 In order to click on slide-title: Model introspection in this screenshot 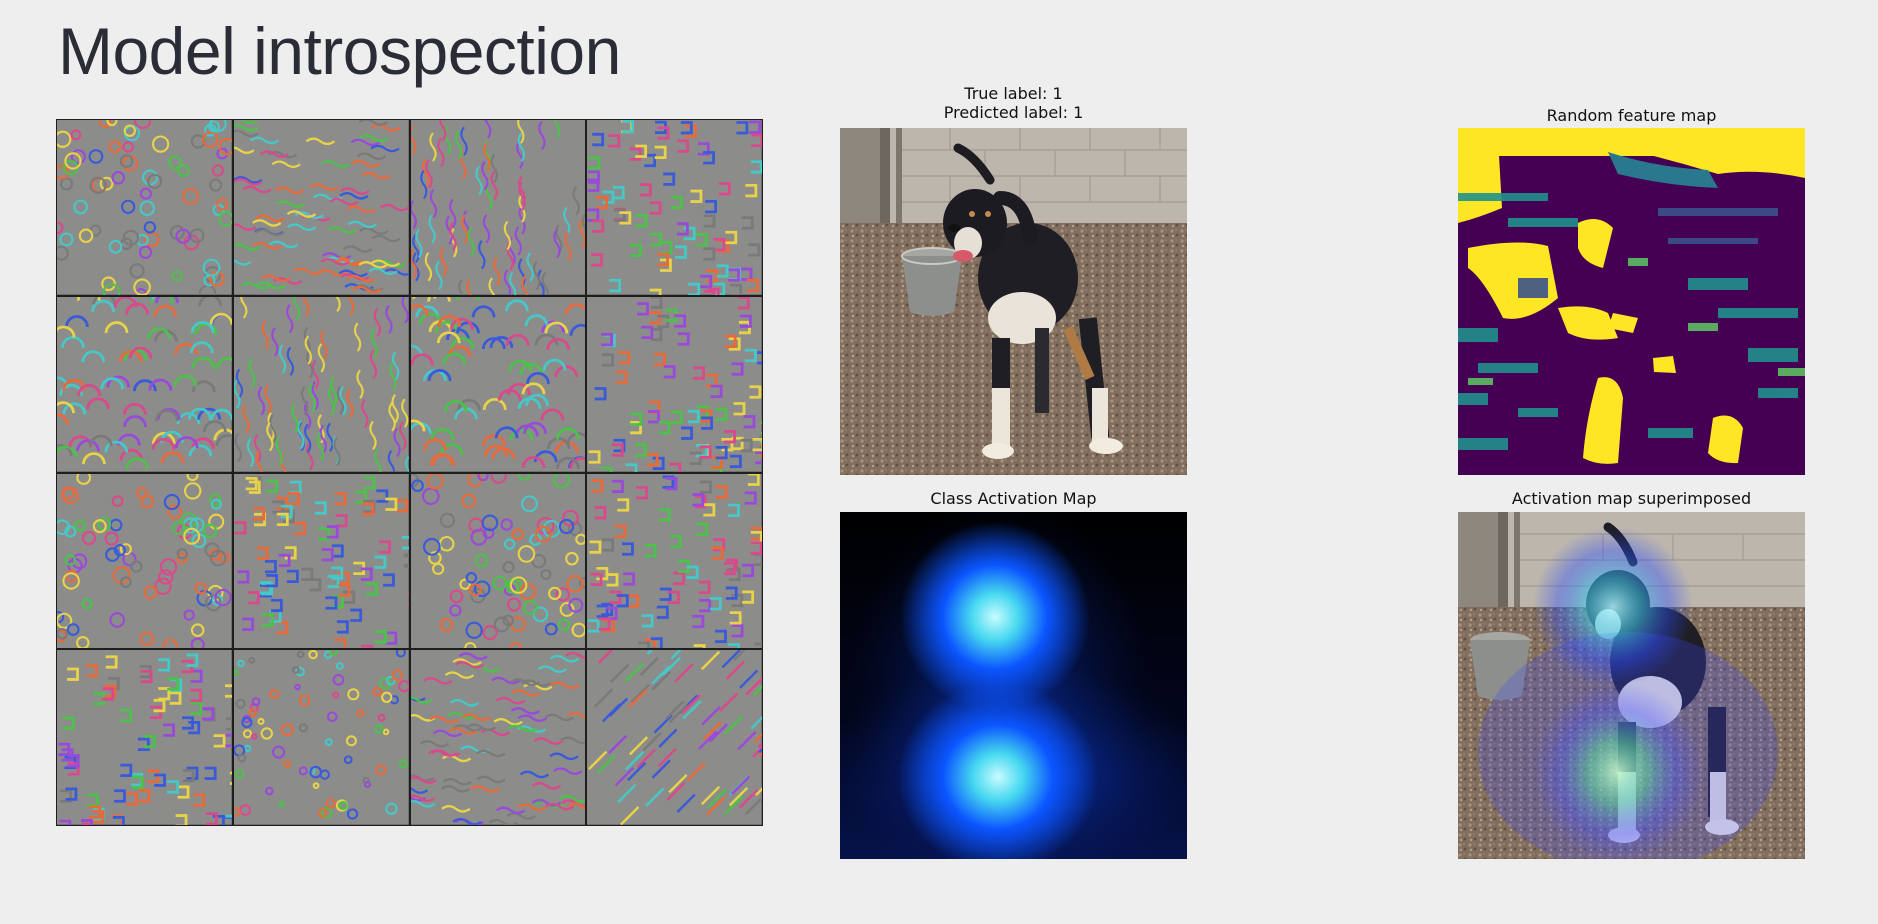, I will do `click(339, 51)`.